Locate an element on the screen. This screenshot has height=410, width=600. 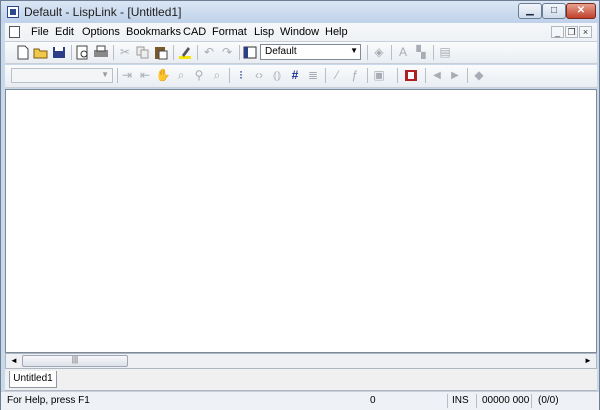
mdi-restore-button: ❐ is located at coordinates (571, 32).